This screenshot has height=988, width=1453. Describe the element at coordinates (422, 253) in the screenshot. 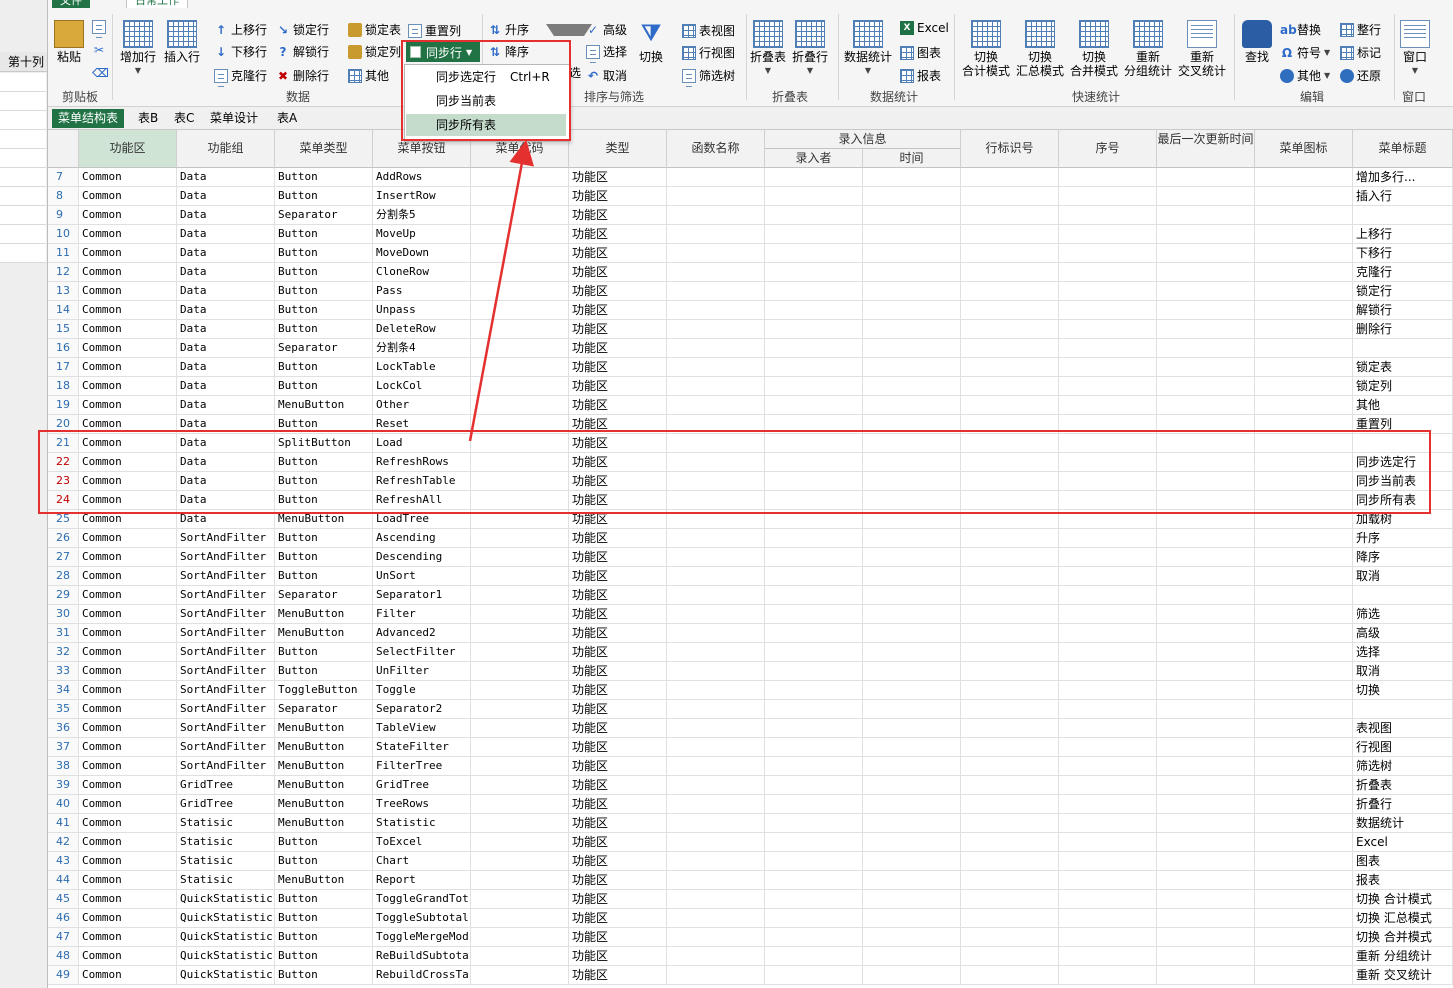

I see `cell-menu-button: MoveDown` at that location.